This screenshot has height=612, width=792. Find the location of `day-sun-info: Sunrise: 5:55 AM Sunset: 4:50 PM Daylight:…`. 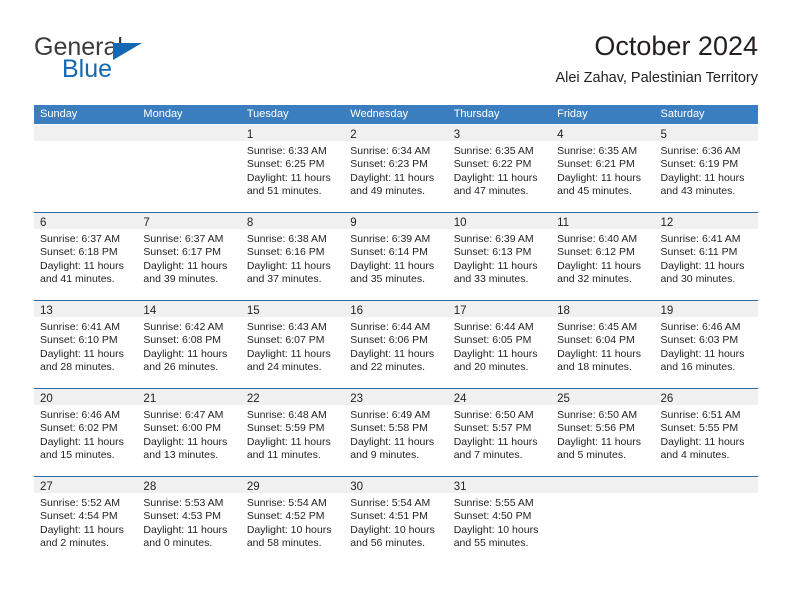

day-sun-info: Sunrise: 5:55 AM Sunset: 4:50 PM Daylight:… is located at coordinates (499, 521).